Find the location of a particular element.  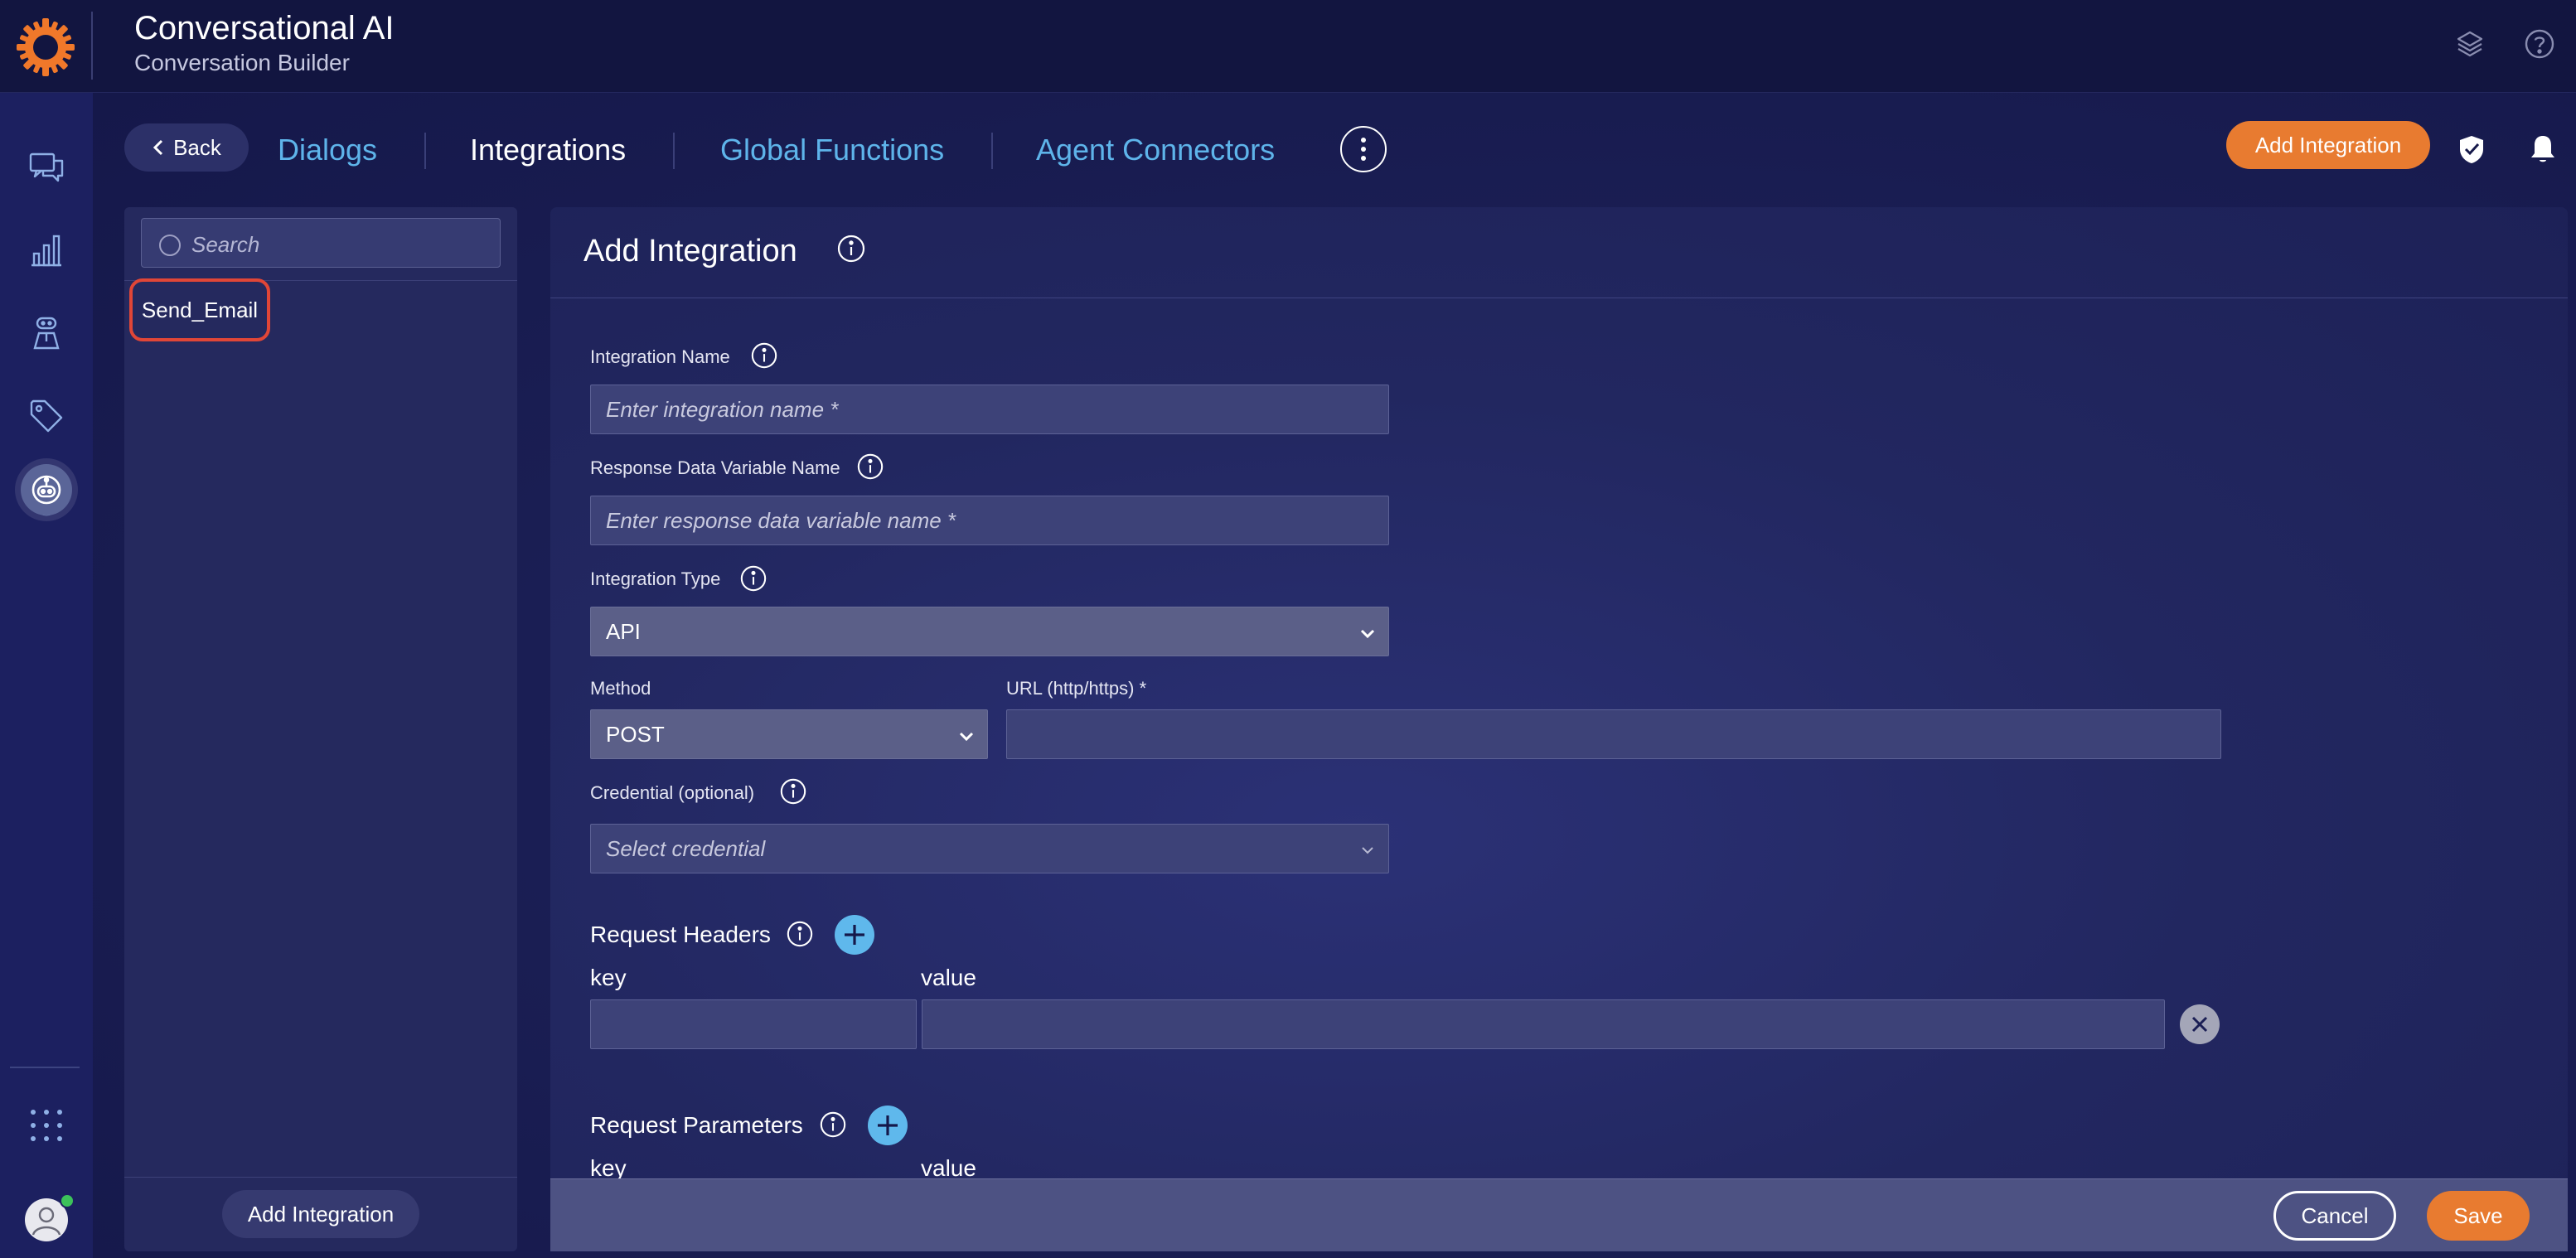

brand-logo-icon is located at coordinates (45, 47).